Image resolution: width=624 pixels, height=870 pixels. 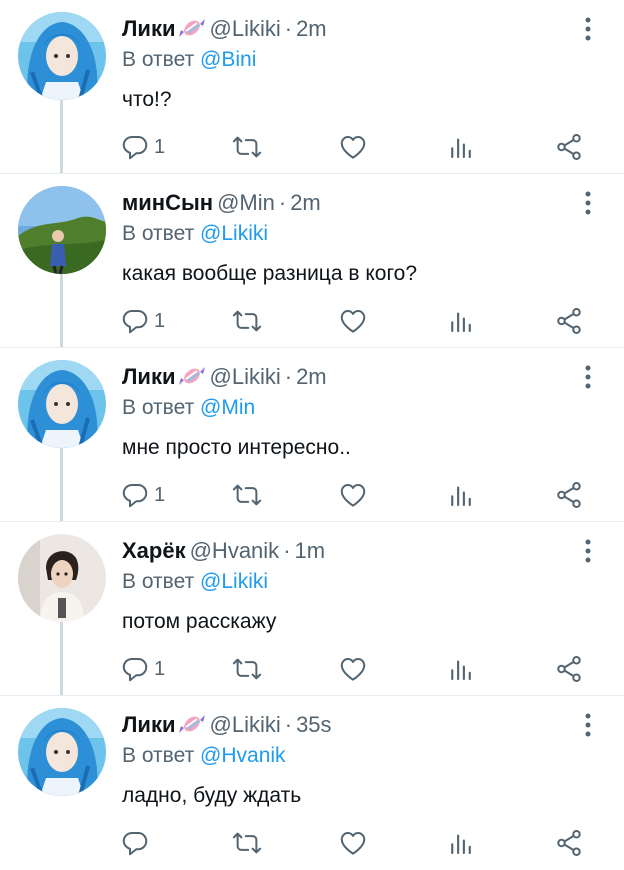 I want to click on tweet-text: потом расскажу, so click(x=199, y=621).